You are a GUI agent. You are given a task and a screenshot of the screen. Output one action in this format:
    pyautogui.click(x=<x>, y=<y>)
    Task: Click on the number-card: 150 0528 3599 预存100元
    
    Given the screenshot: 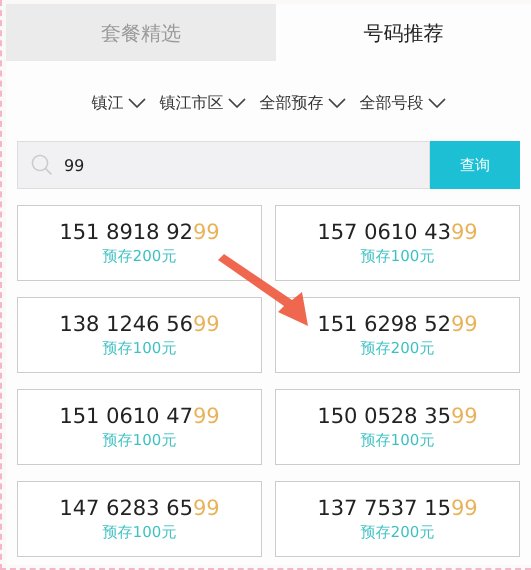 What is the action you would take?
    pyautogui.click(x=397, y=427)
    